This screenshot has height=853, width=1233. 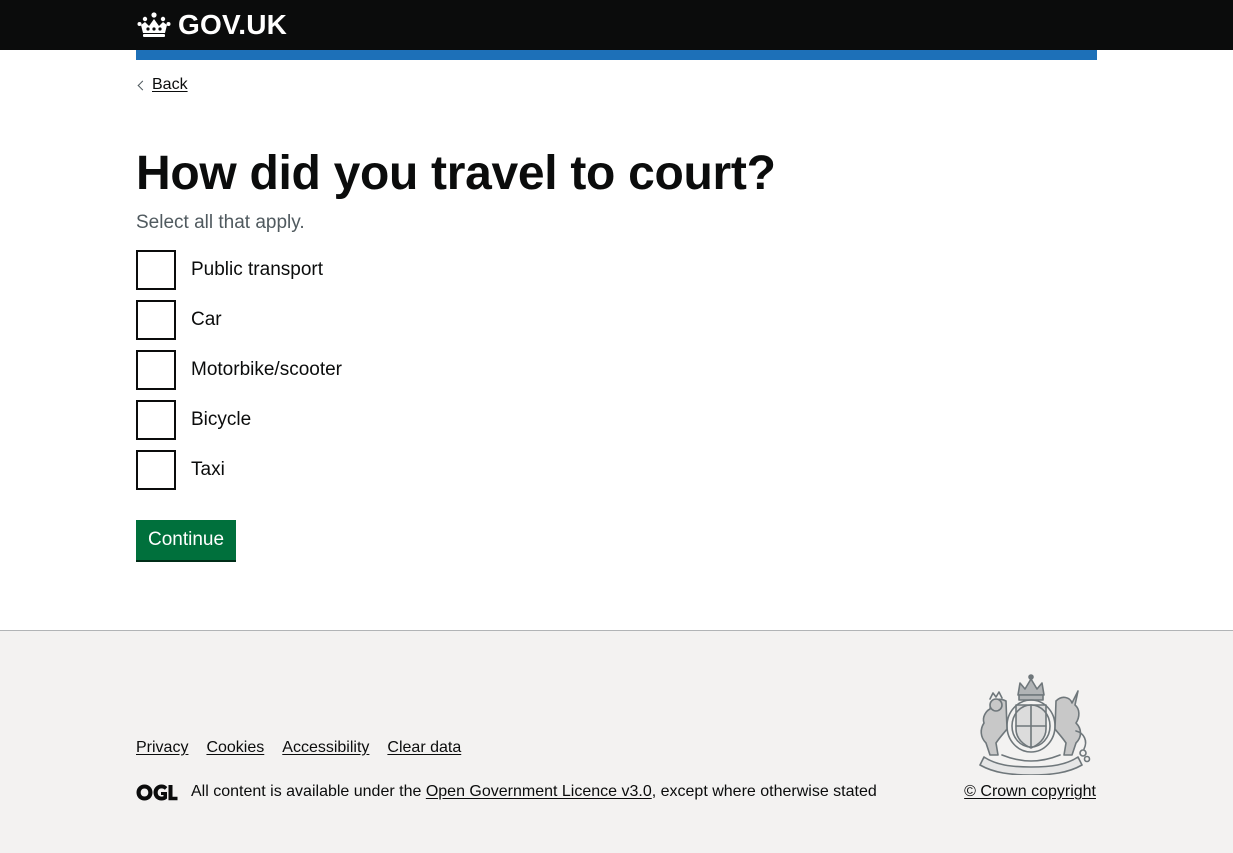 I want to click on checkbox-motorbike-scooter: Motorbike/scooter, so click(x=239, y=370).